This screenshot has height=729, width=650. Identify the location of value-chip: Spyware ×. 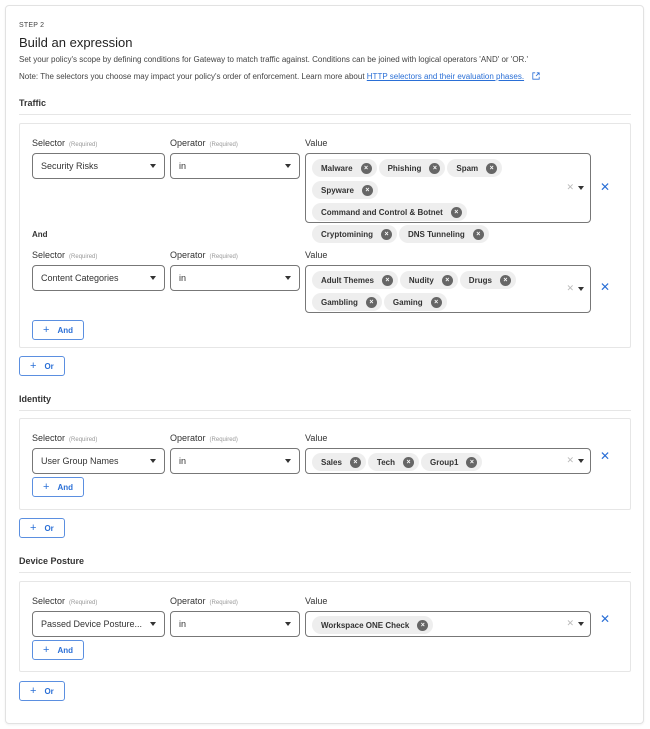
(345, 190).